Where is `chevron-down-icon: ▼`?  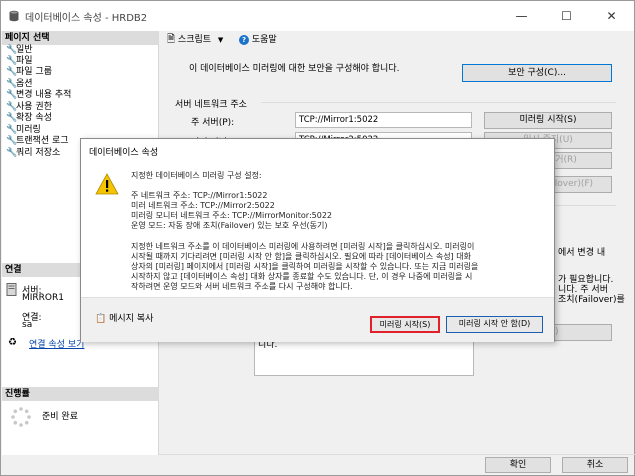 chevron-down-icon: ▼ is located at coordinates (220, 40).